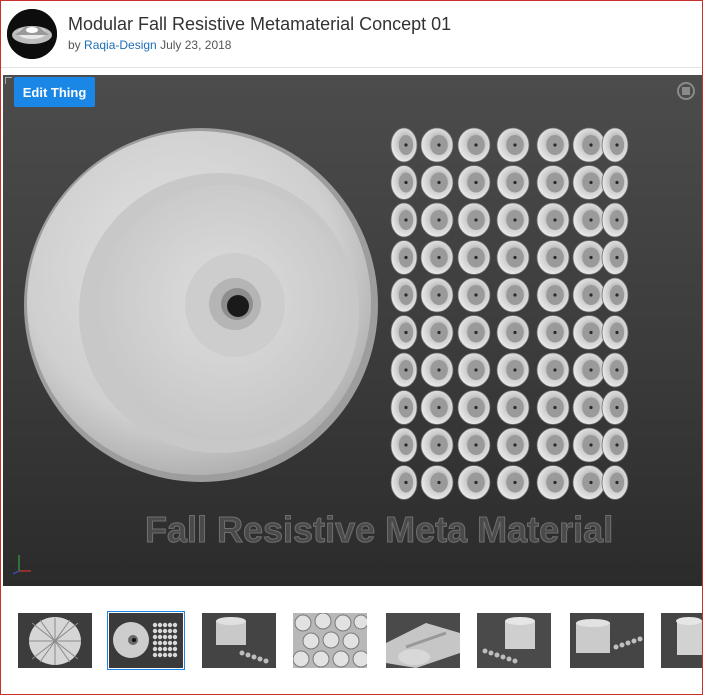  I want to click on edit-thing-button: Edit Thing, so click(54, 92).